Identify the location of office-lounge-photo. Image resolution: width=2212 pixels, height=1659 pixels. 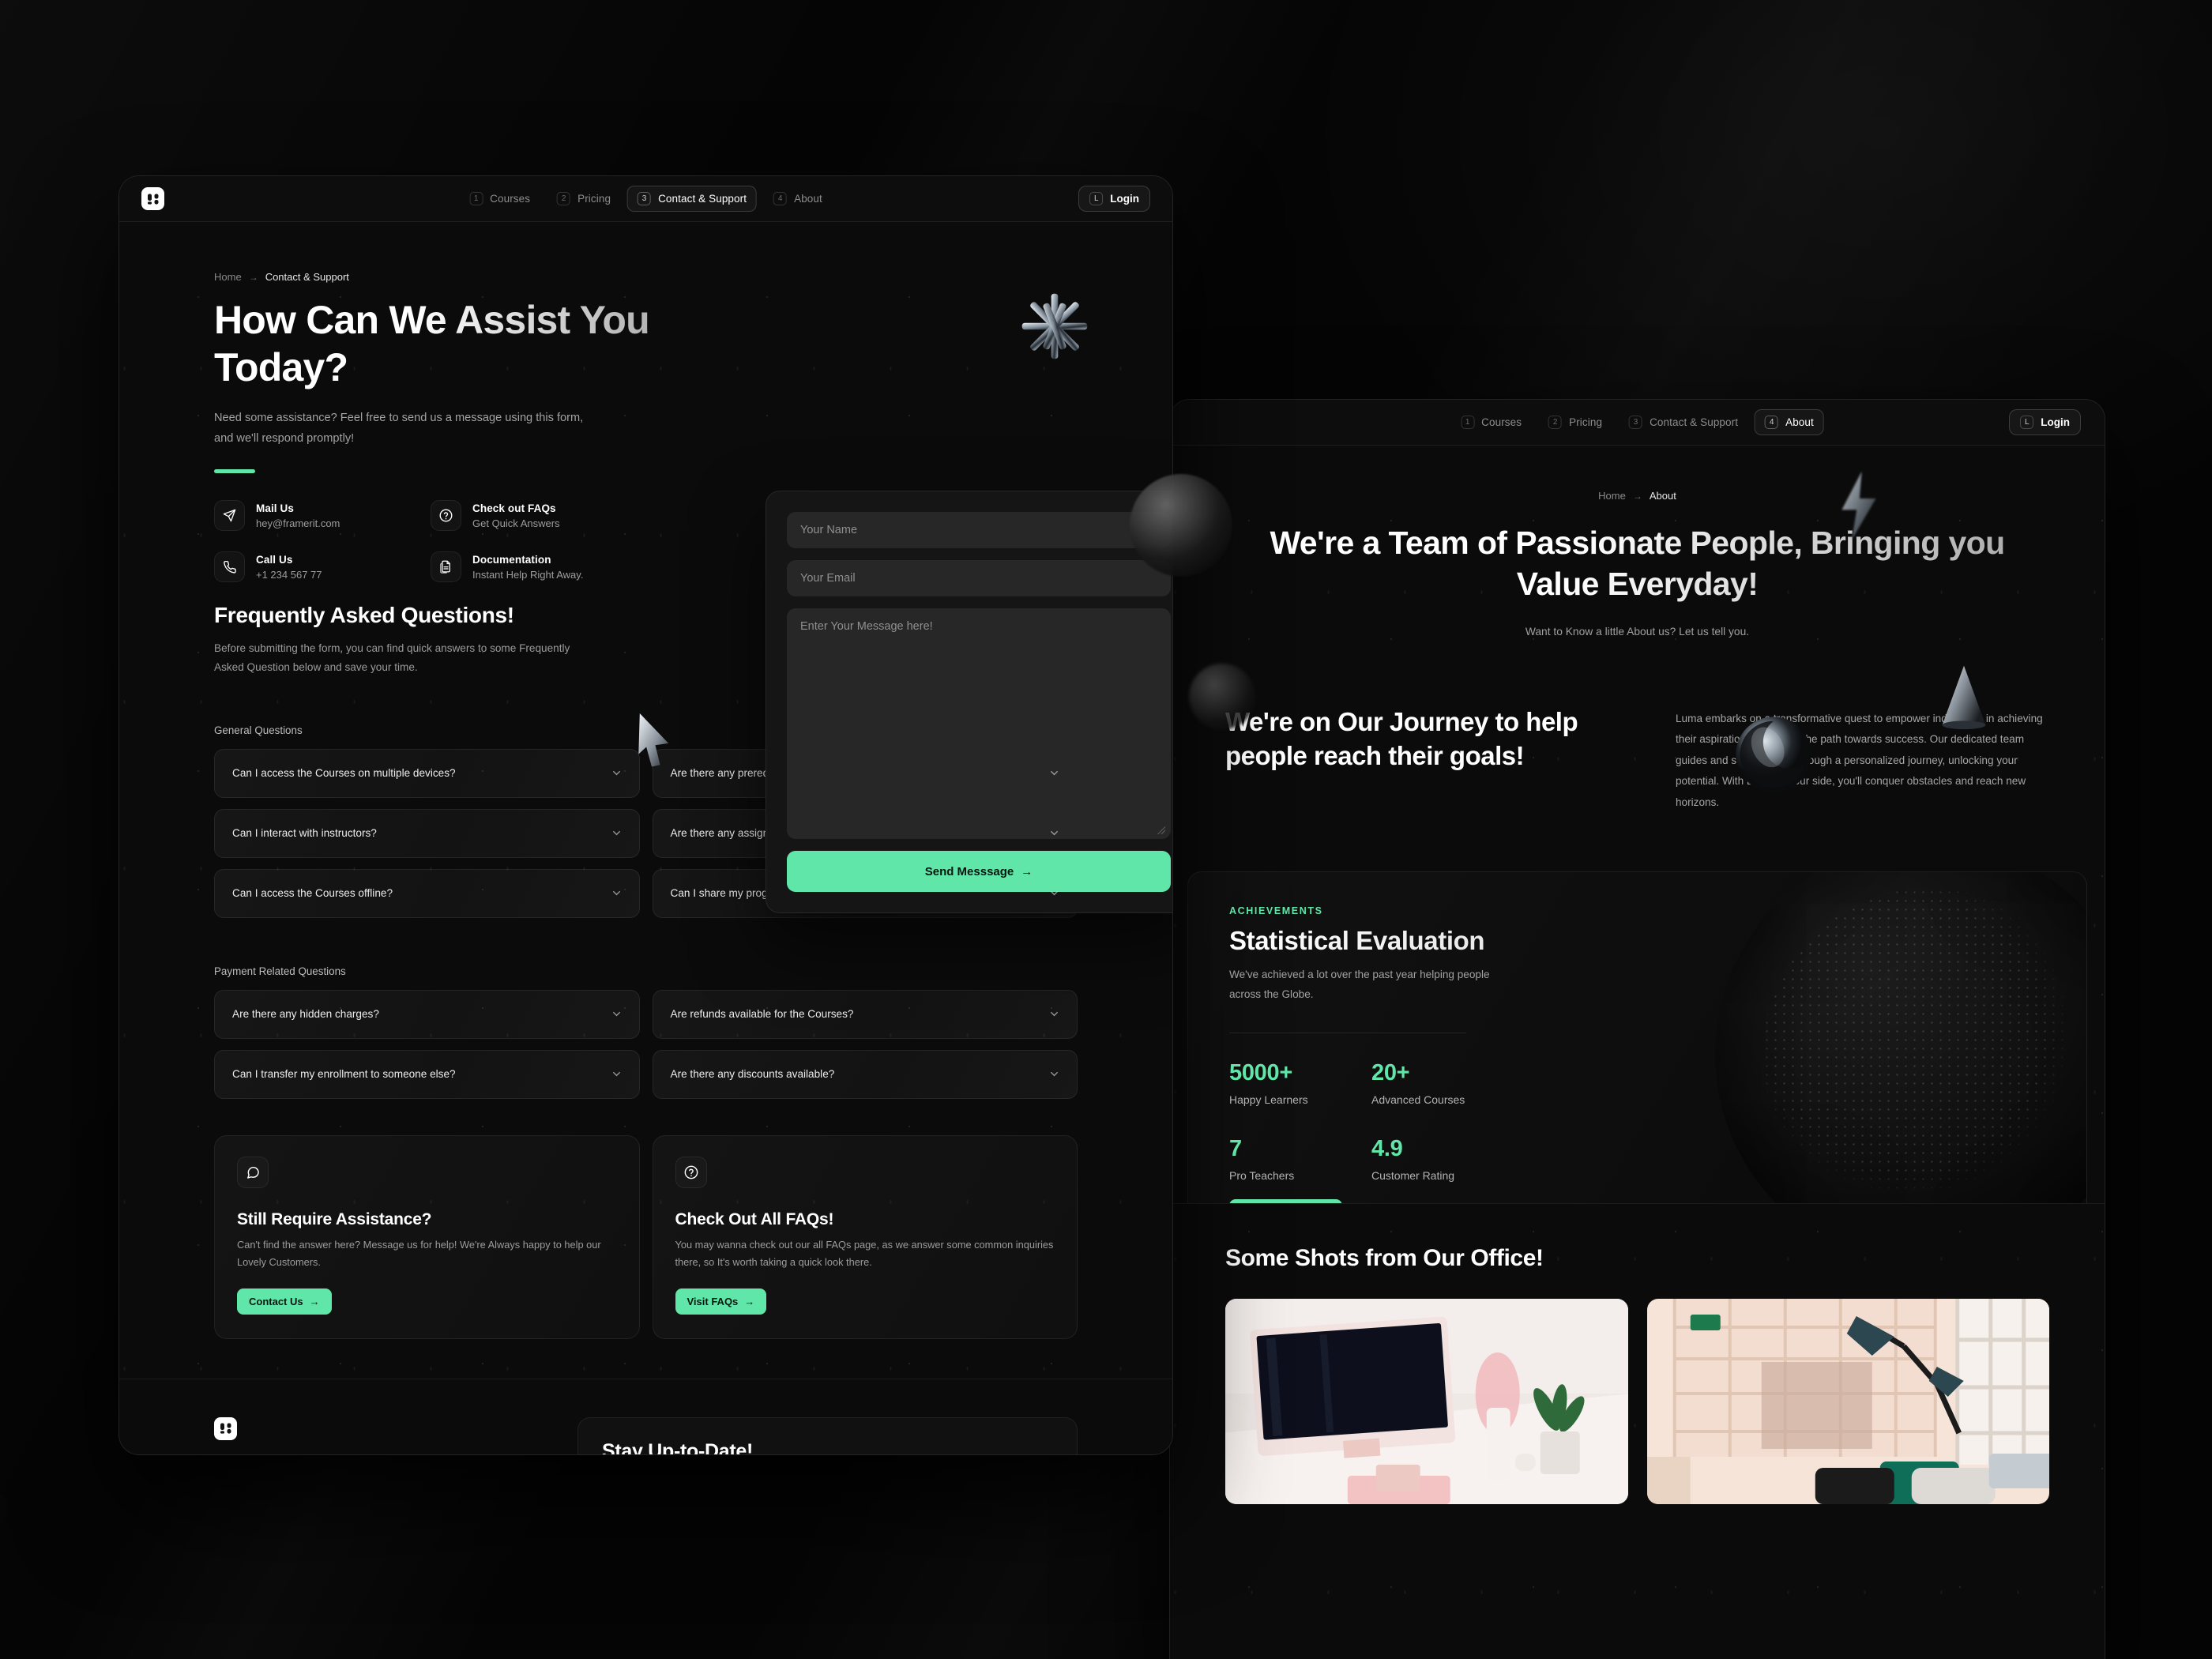
(1848, 1402).